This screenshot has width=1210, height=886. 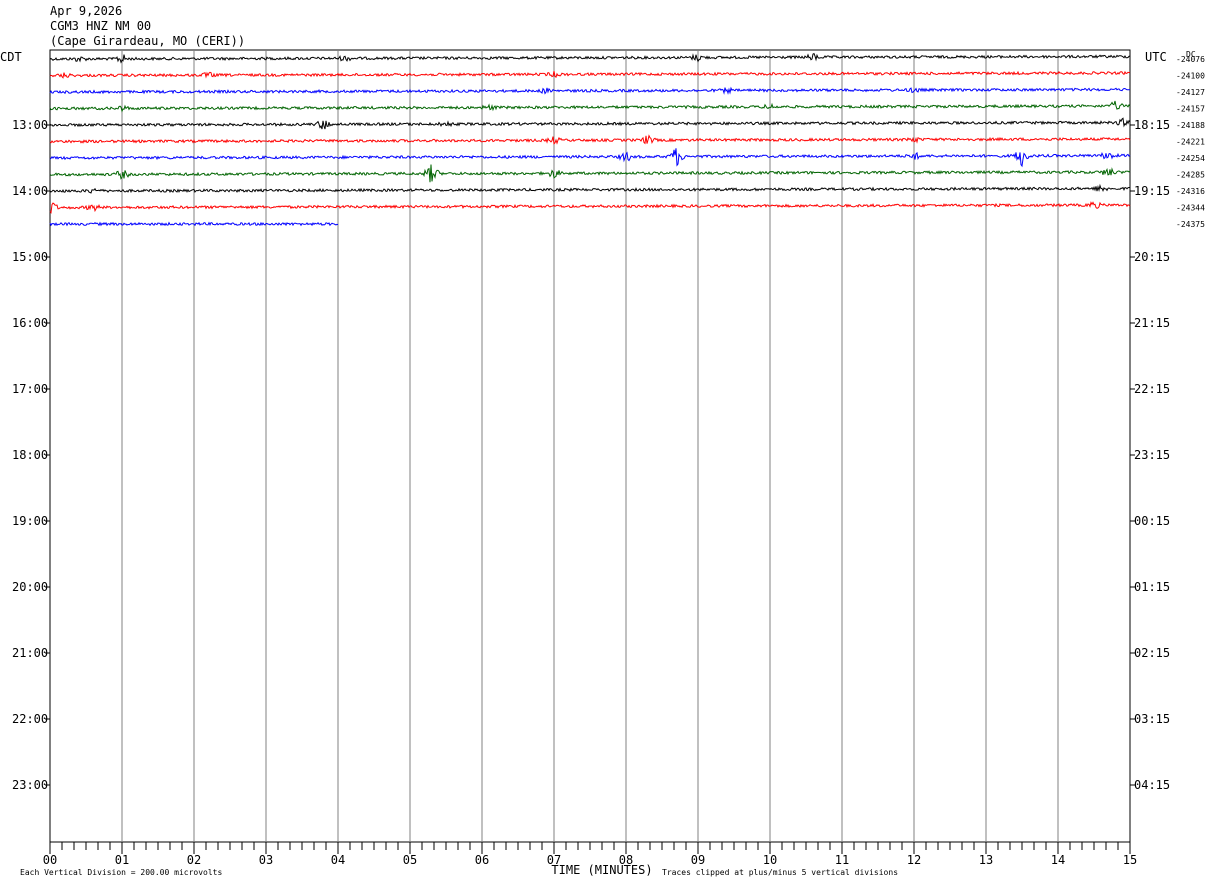 What do you see at coordinates (1190, 142) in the screenshot?
I see `dc-offset-label: -24221` at bounding box center [1190, 142].